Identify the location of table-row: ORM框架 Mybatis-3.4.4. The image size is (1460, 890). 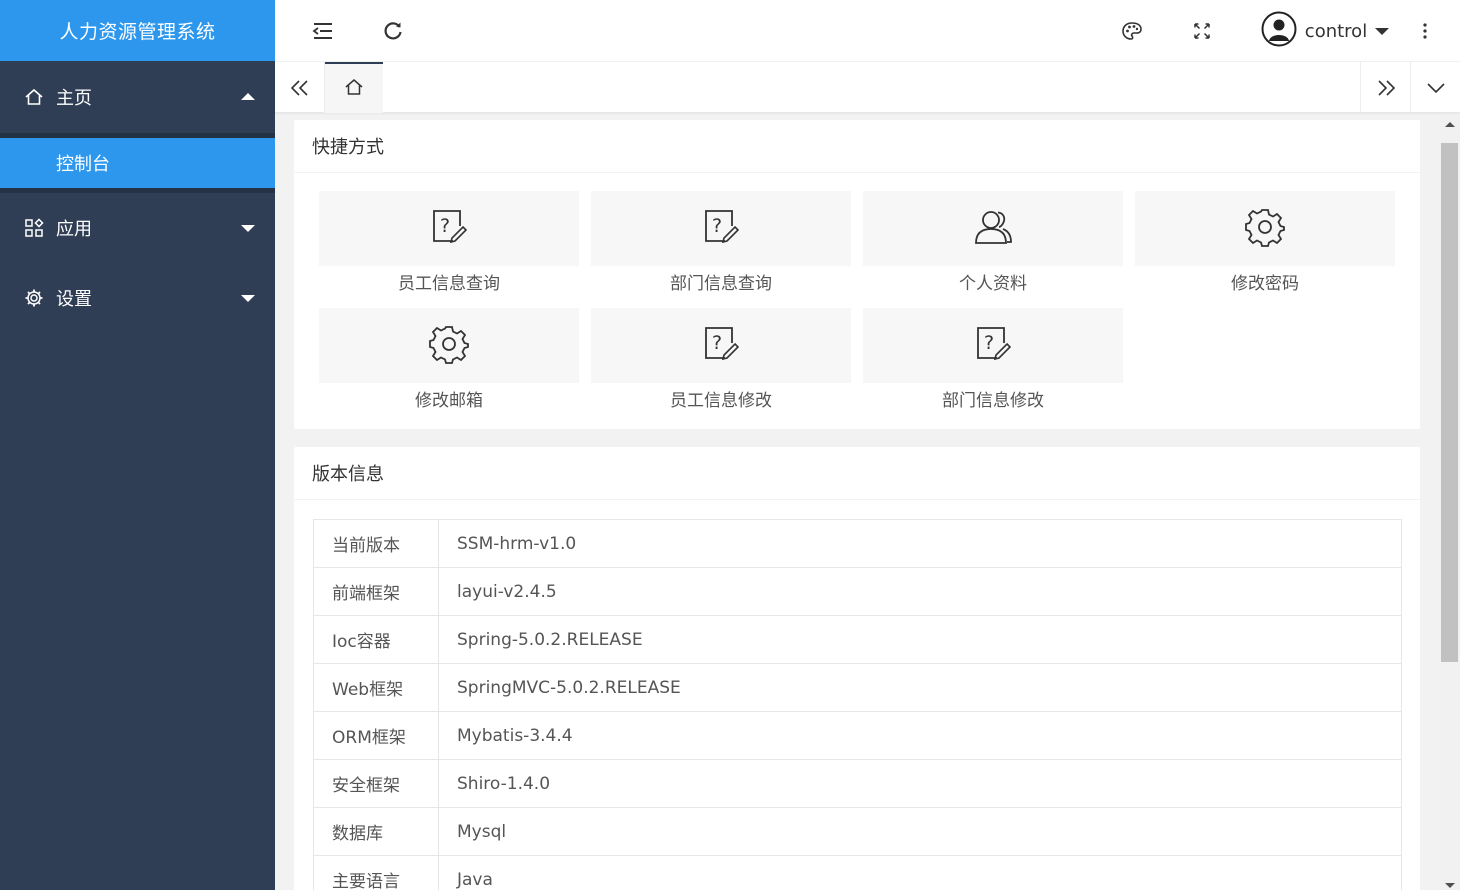
(857, 735).